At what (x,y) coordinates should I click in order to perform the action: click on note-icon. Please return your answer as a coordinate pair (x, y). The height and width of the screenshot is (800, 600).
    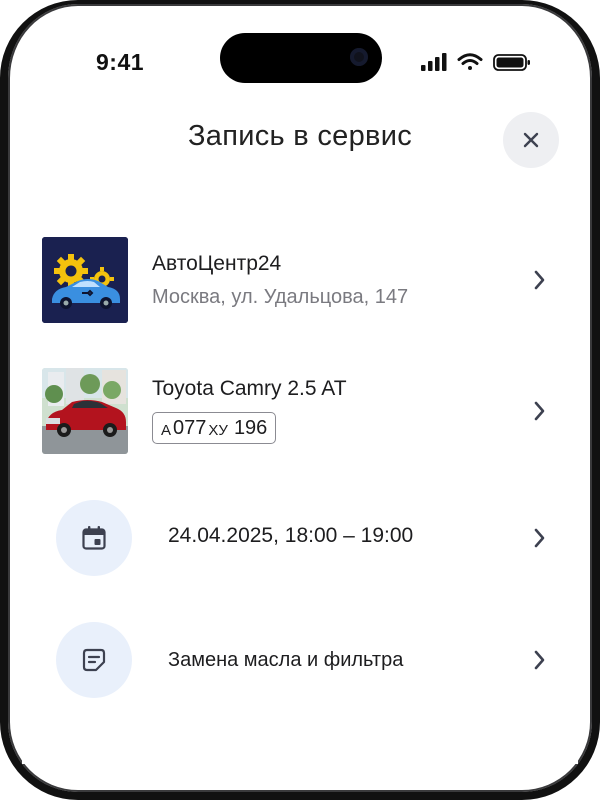
    Looking at the image, I should click on (94, 660).